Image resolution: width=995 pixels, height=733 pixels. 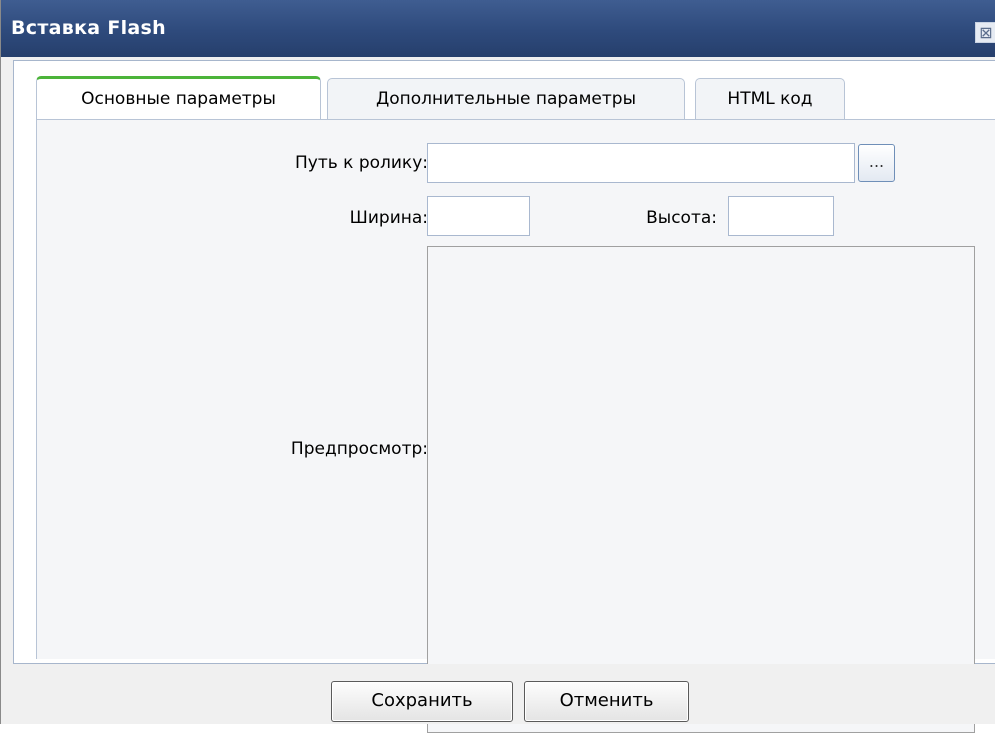 I want to click on dialog-title: Вставка Flash, so click(x=88, y=28).